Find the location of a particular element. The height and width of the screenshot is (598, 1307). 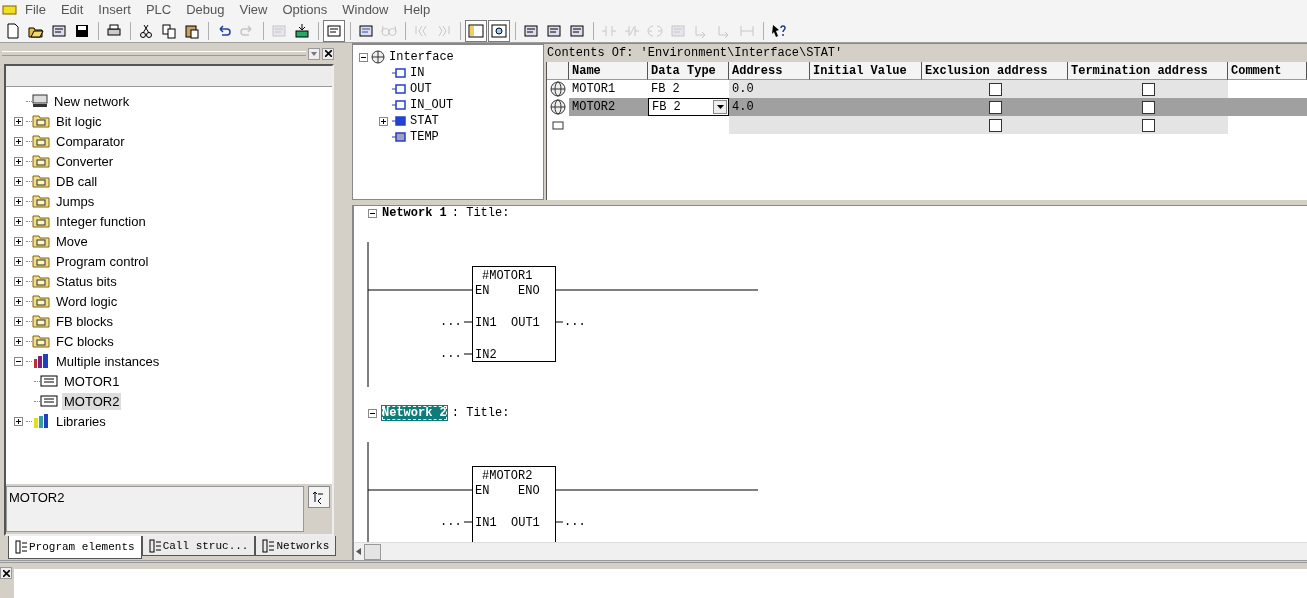

column-header: Initial Value is located at coordinates (866, 71).